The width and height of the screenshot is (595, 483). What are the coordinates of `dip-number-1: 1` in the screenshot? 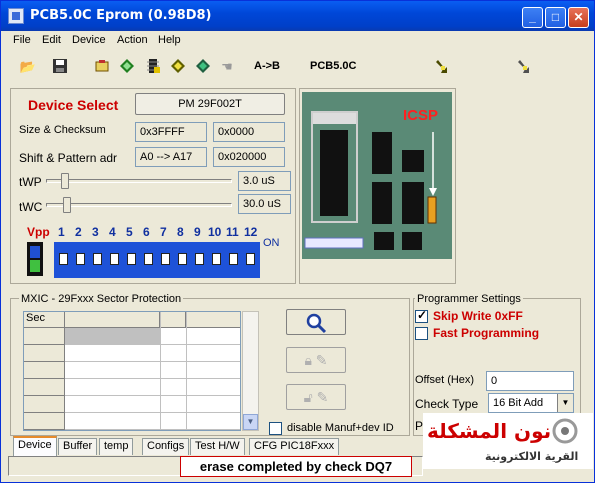 It's located at (61, 232).